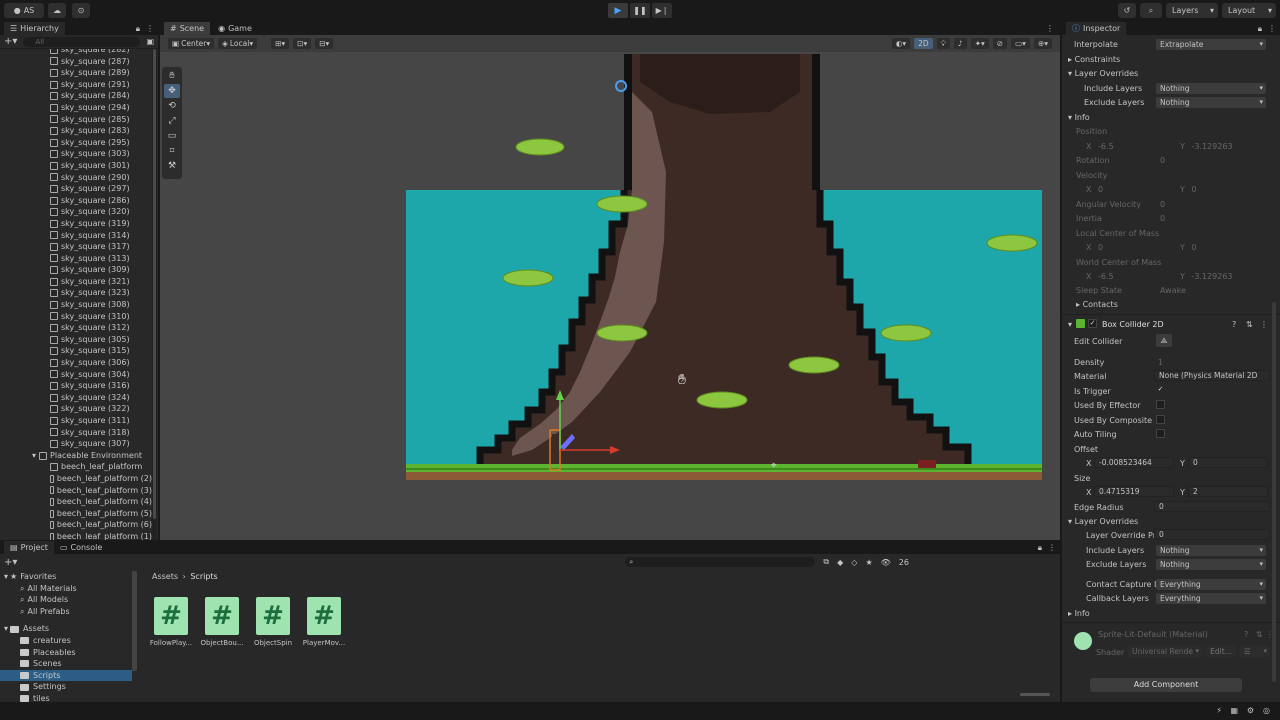 The width and height of the screenshot is (1280, 720). Describe the element at coordinates (76, 386) in the screenshot. I see `hierarchy-item: sky_square (316)` at that location.